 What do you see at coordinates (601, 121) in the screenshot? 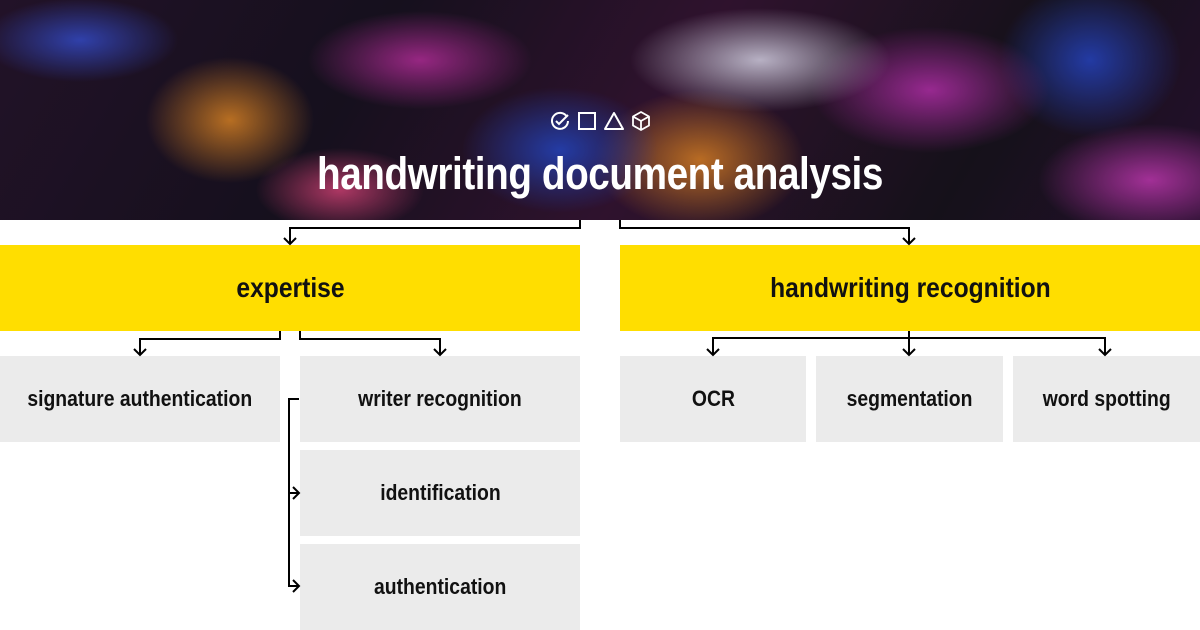
I see `header-icon-row` at bounding box center [601, 121].